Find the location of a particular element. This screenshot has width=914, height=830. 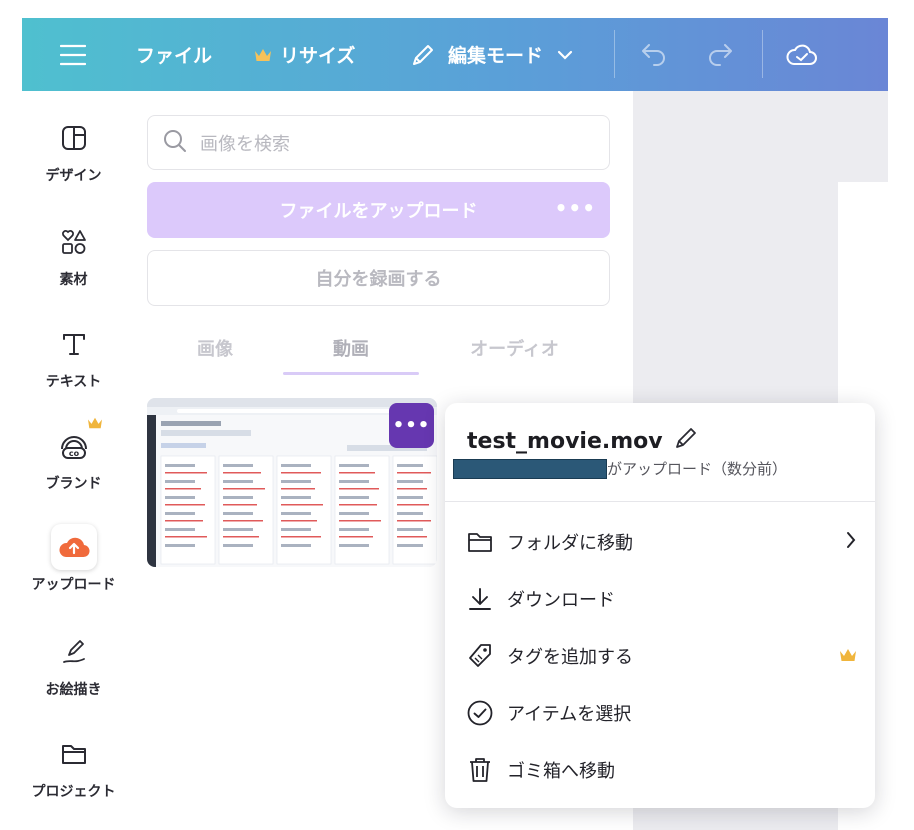

redo-button is located at coordinates (720, 54).